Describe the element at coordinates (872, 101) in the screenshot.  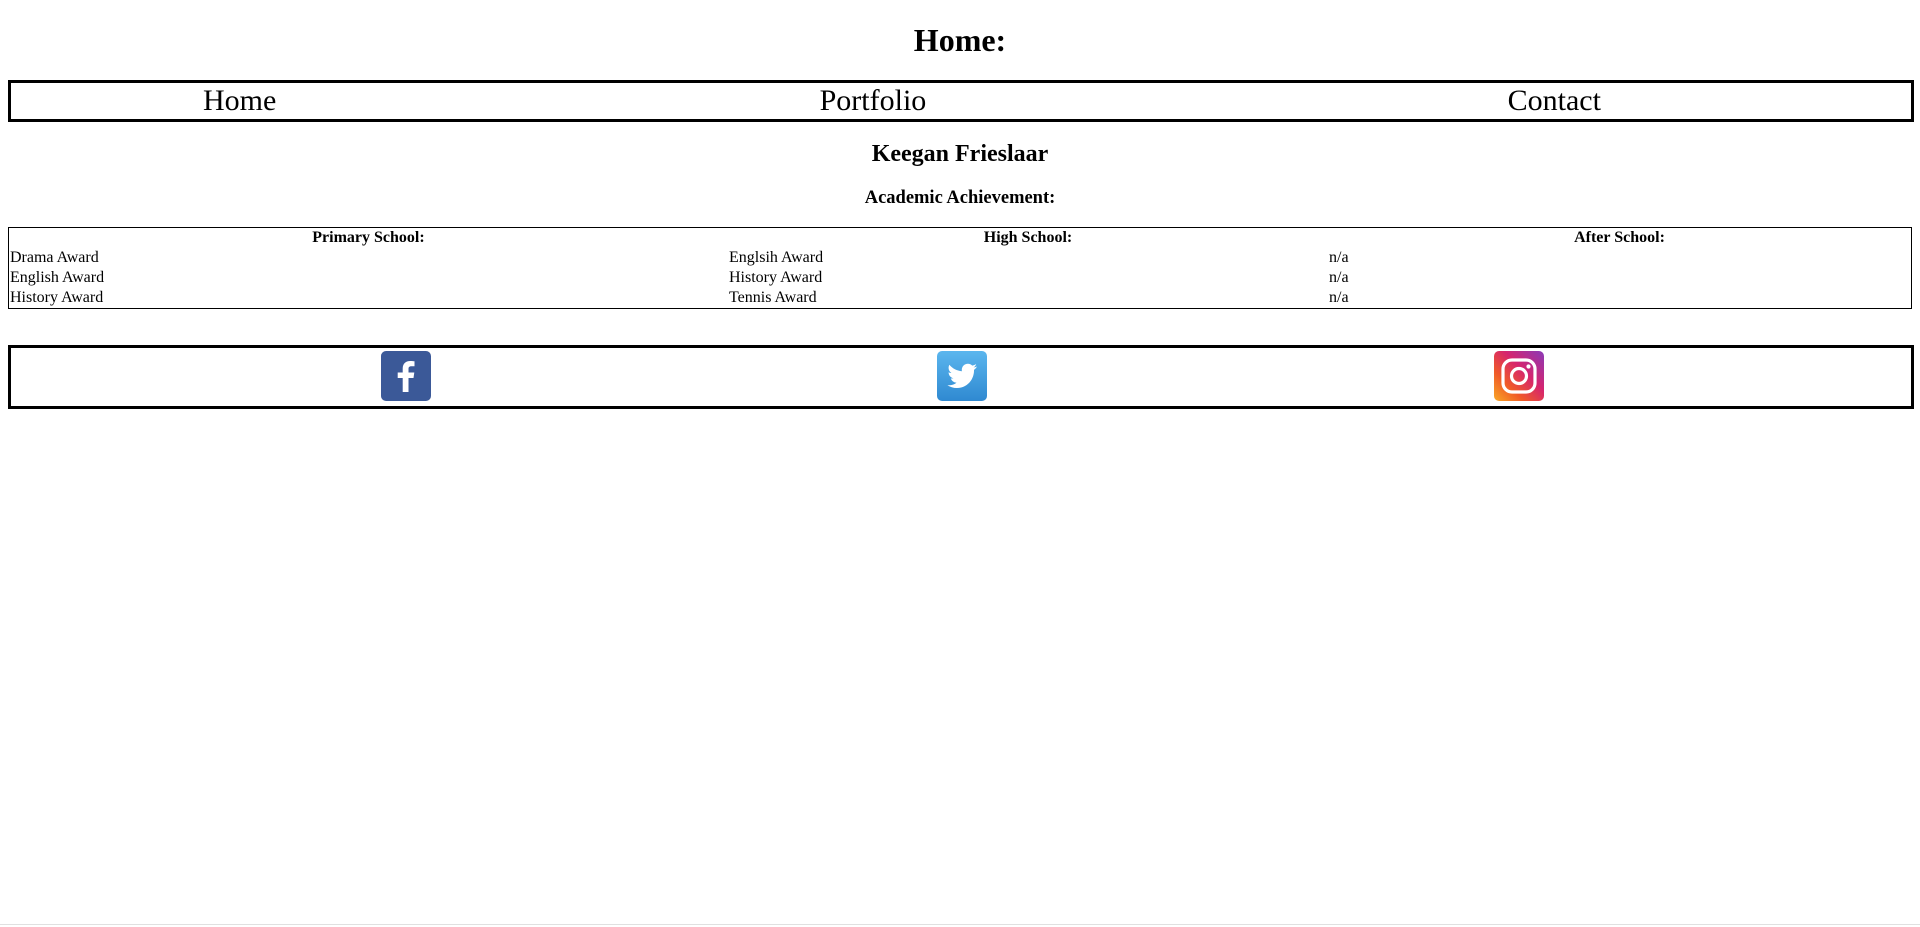
I see `nav-link-portfolio: Portfolio` at that location.